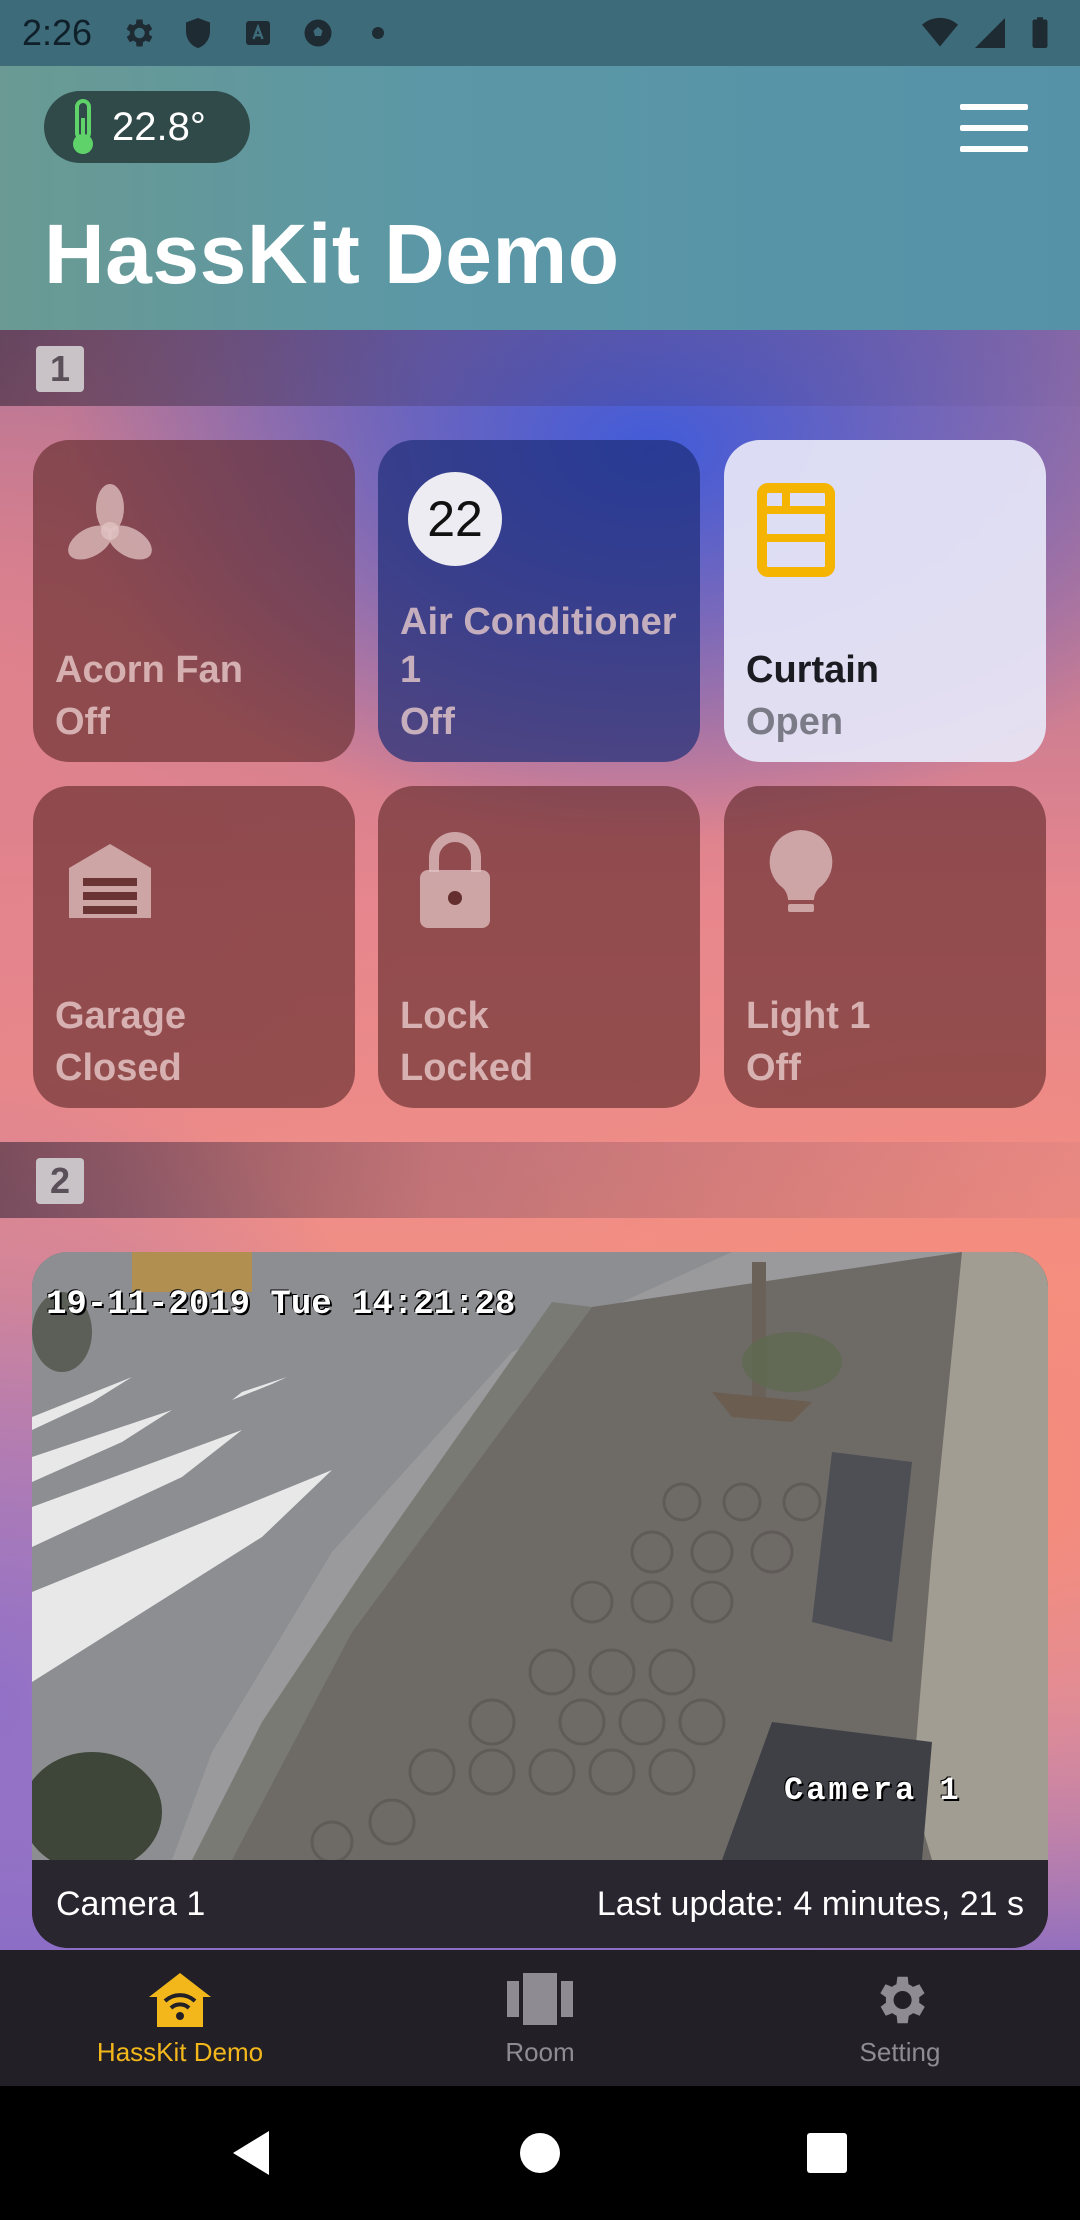  What do you see at coordinates (540, 198) in the screenshot?
I see `app-header: 22.8° HassKit Demo` at bounding box center [540, 198].